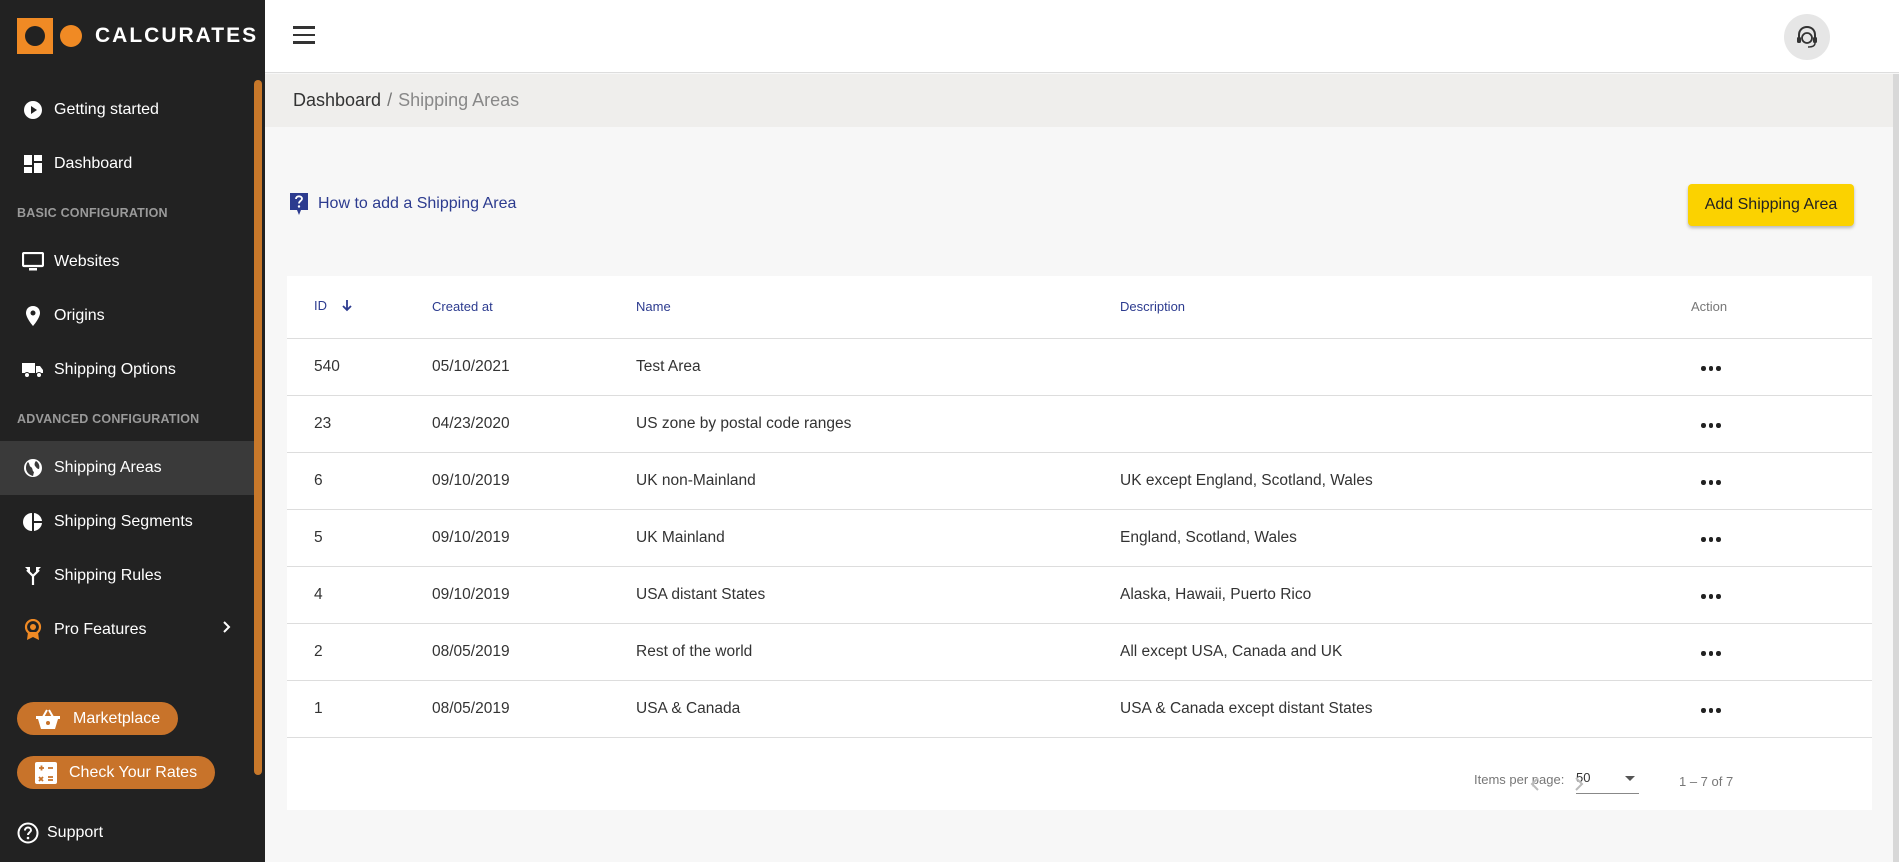 The width and height of the screenshot is (1899, 862). What do you see at coordinates (127, 262) in the screenshot?
I see `sidebar-item-websites: Websites` at bounding box center [127, 262].